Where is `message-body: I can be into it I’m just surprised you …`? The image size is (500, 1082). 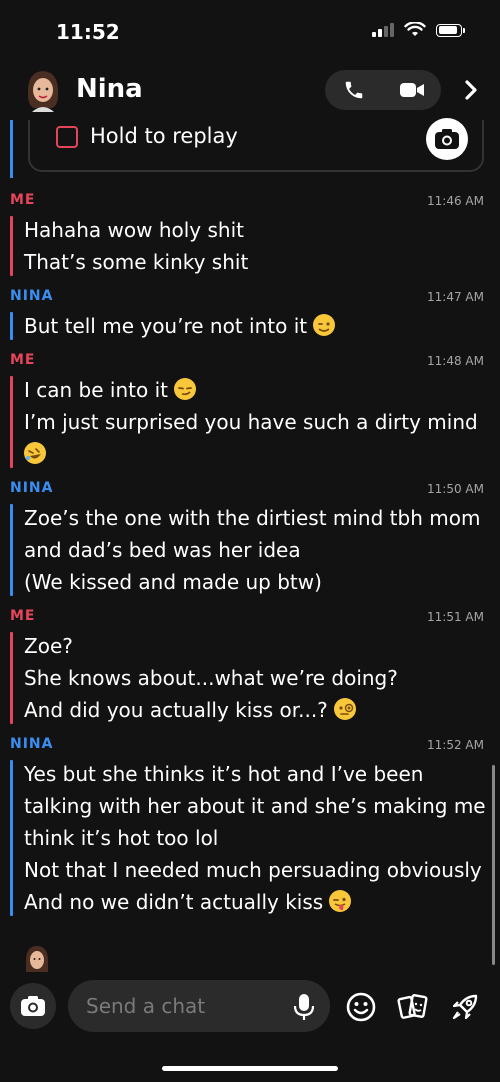 message-body: I can be into it I’m just surprised you … is located at coordinates (248, 422).